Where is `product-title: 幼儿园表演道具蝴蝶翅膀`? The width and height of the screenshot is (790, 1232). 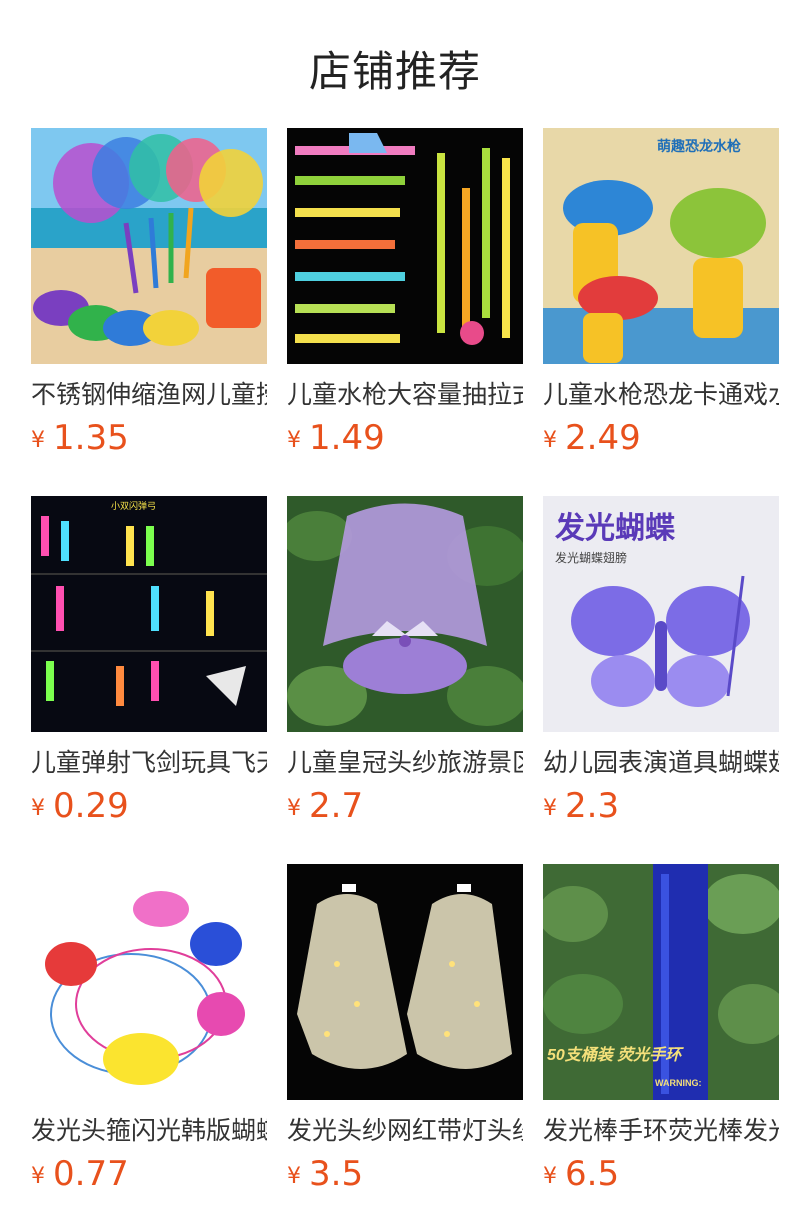 product-title: 幼儿园表演道具蝴蝶翅膀 is located at coordinates (661, 763).